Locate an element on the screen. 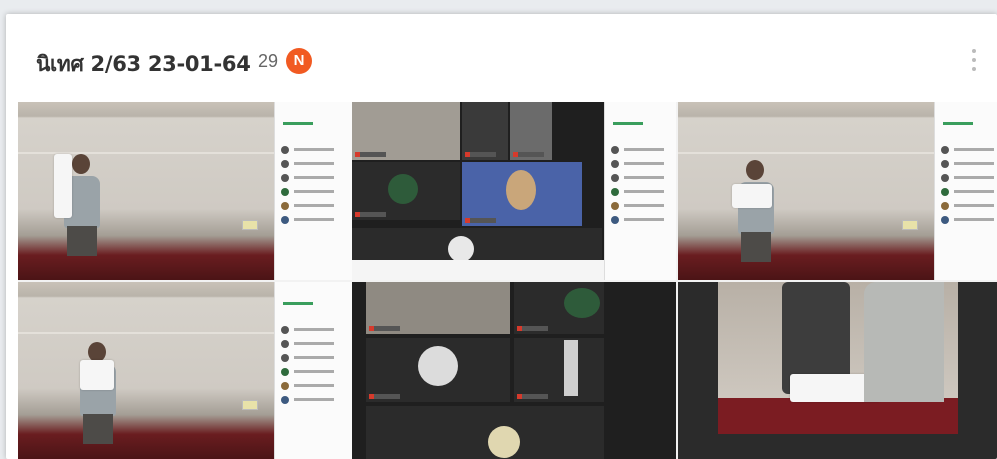 Image resolution: width=997 pixels, height=459 pixels. album-title: นิเทศ 2/63 23-01-64 is located at coordinates (143, 64).